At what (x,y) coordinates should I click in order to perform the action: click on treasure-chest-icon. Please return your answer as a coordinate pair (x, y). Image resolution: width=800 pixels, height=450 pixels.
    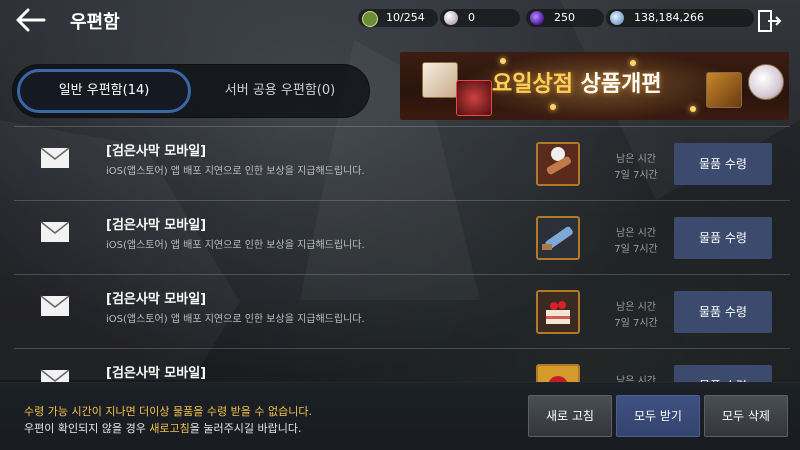
    Looking at the image, I should click on (724, 90).